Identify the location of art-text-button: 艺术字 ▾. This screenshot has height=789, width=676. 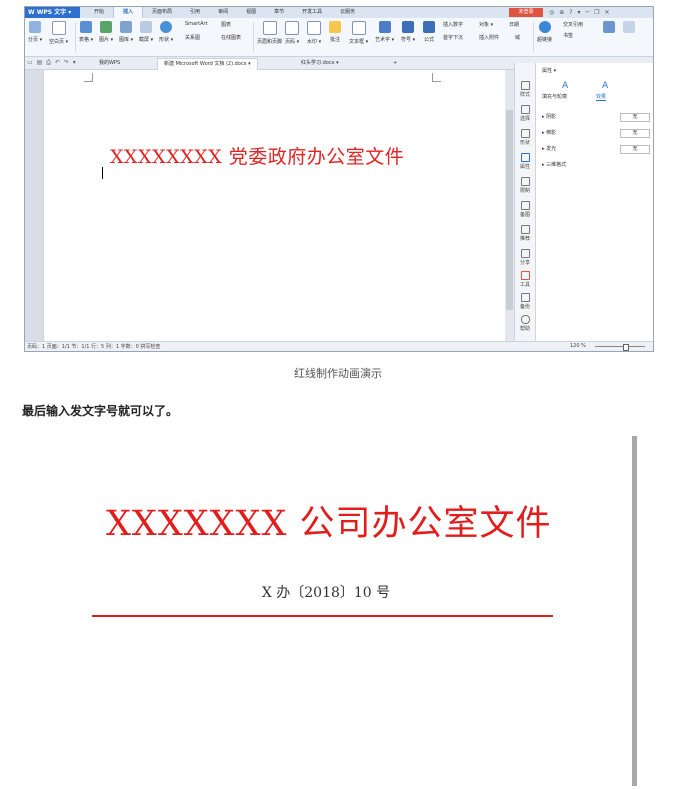
(384, 32).